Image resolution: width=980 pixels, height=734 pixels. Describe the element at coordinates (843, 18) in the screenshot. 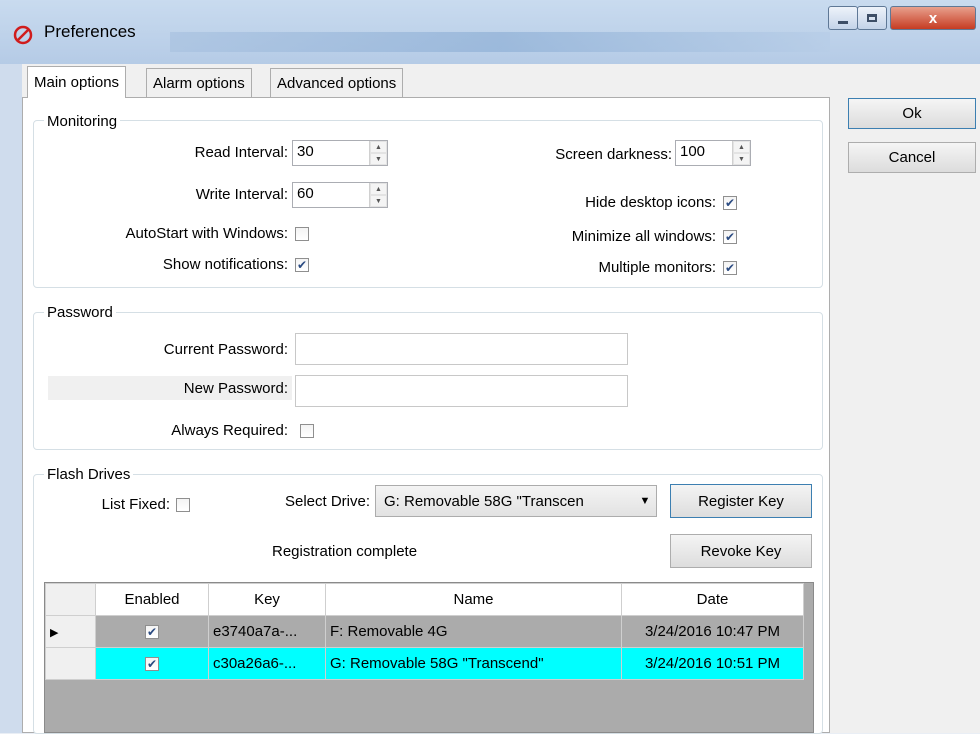

I see `minimize-button` at that location.